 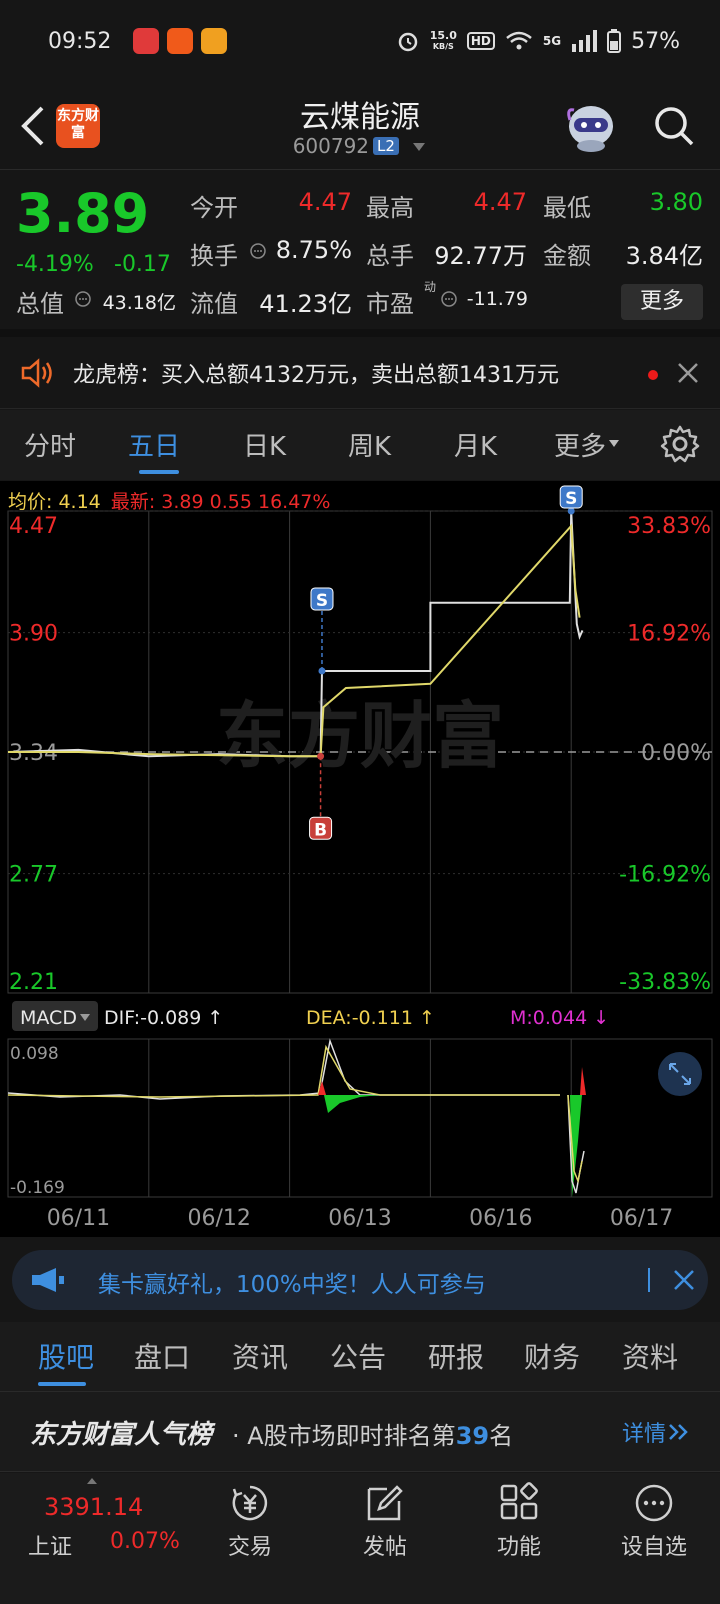 I want to click on taobao-app-icon, so click(x=146, y=41).